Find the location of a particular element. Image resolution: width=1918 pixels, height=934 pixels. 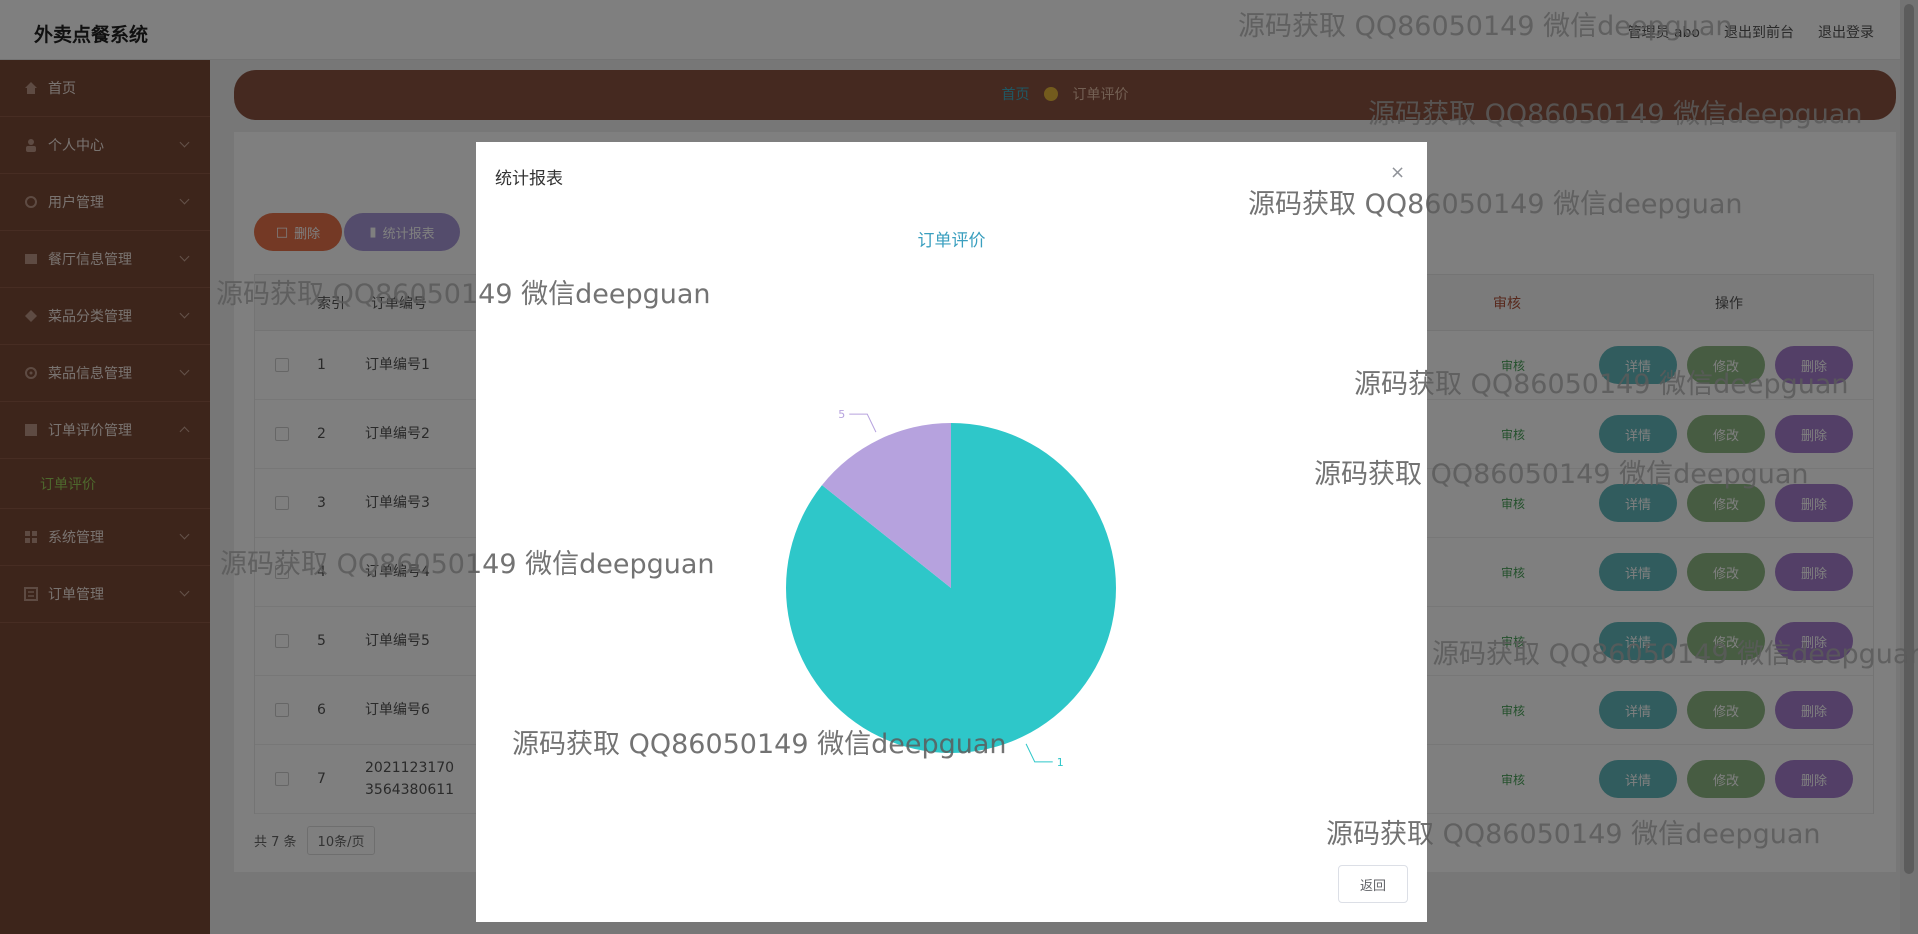

back-button: 返回 is located at coordinates (1373, 884).